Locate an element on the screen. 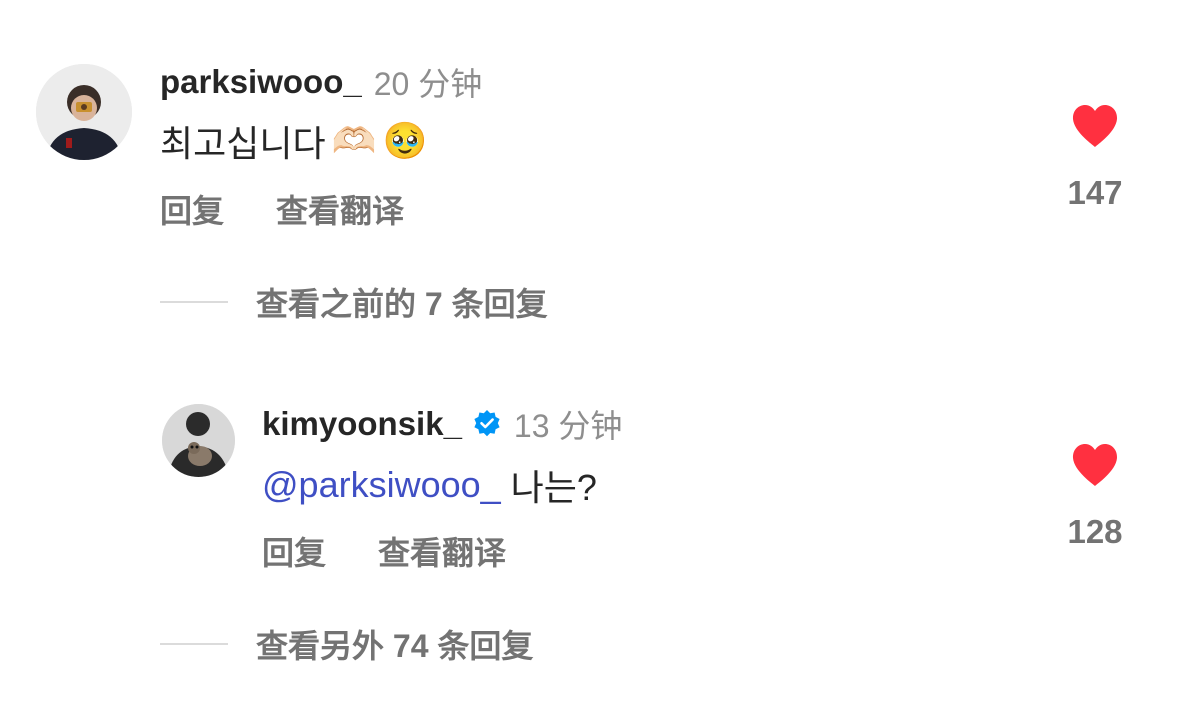  heart-hands-emoji: 🫶🏻 is located at coordinates (354, 140).